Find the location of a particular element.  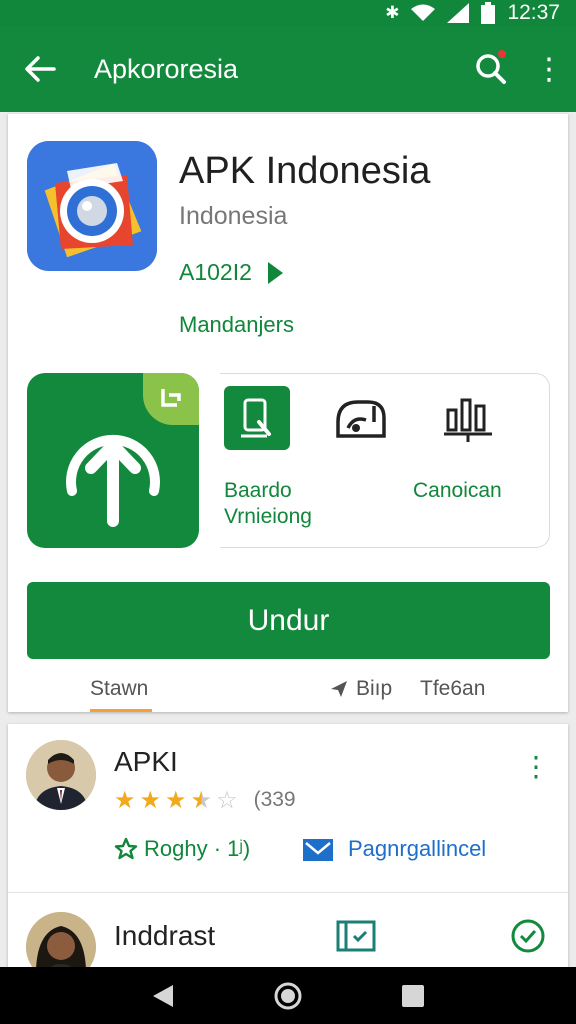

app-logo is located at coordinates (92, 206).